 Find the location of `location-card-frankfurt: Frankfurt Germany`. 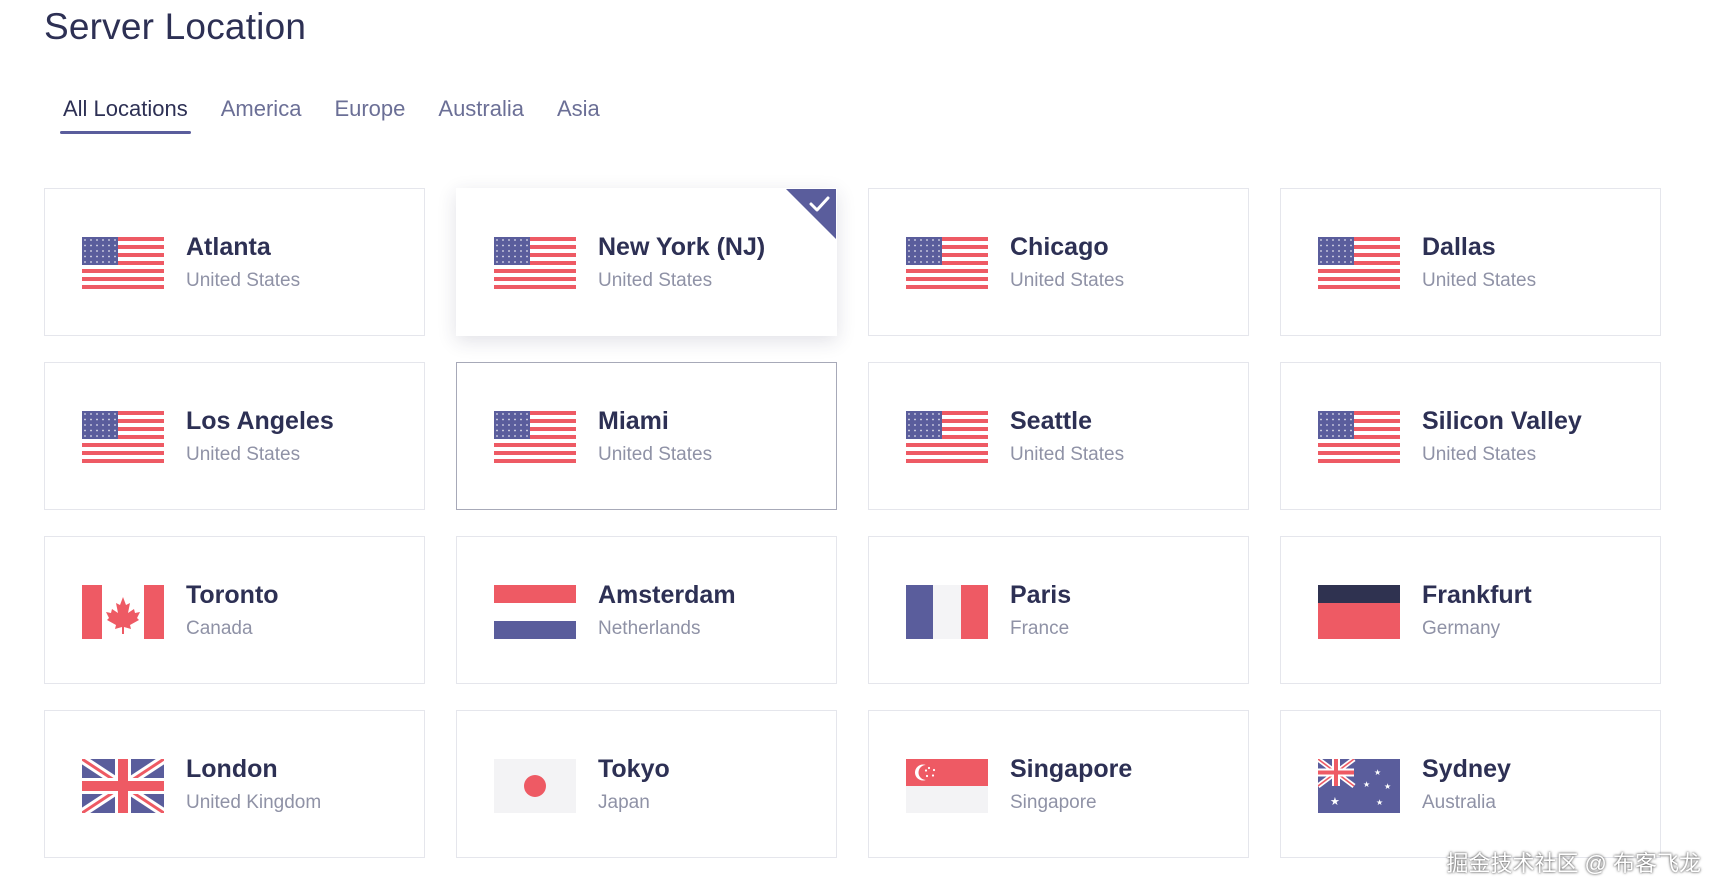

location-card-frankfurt: Frankfurt Germany is located at coordinates (1470, 610).